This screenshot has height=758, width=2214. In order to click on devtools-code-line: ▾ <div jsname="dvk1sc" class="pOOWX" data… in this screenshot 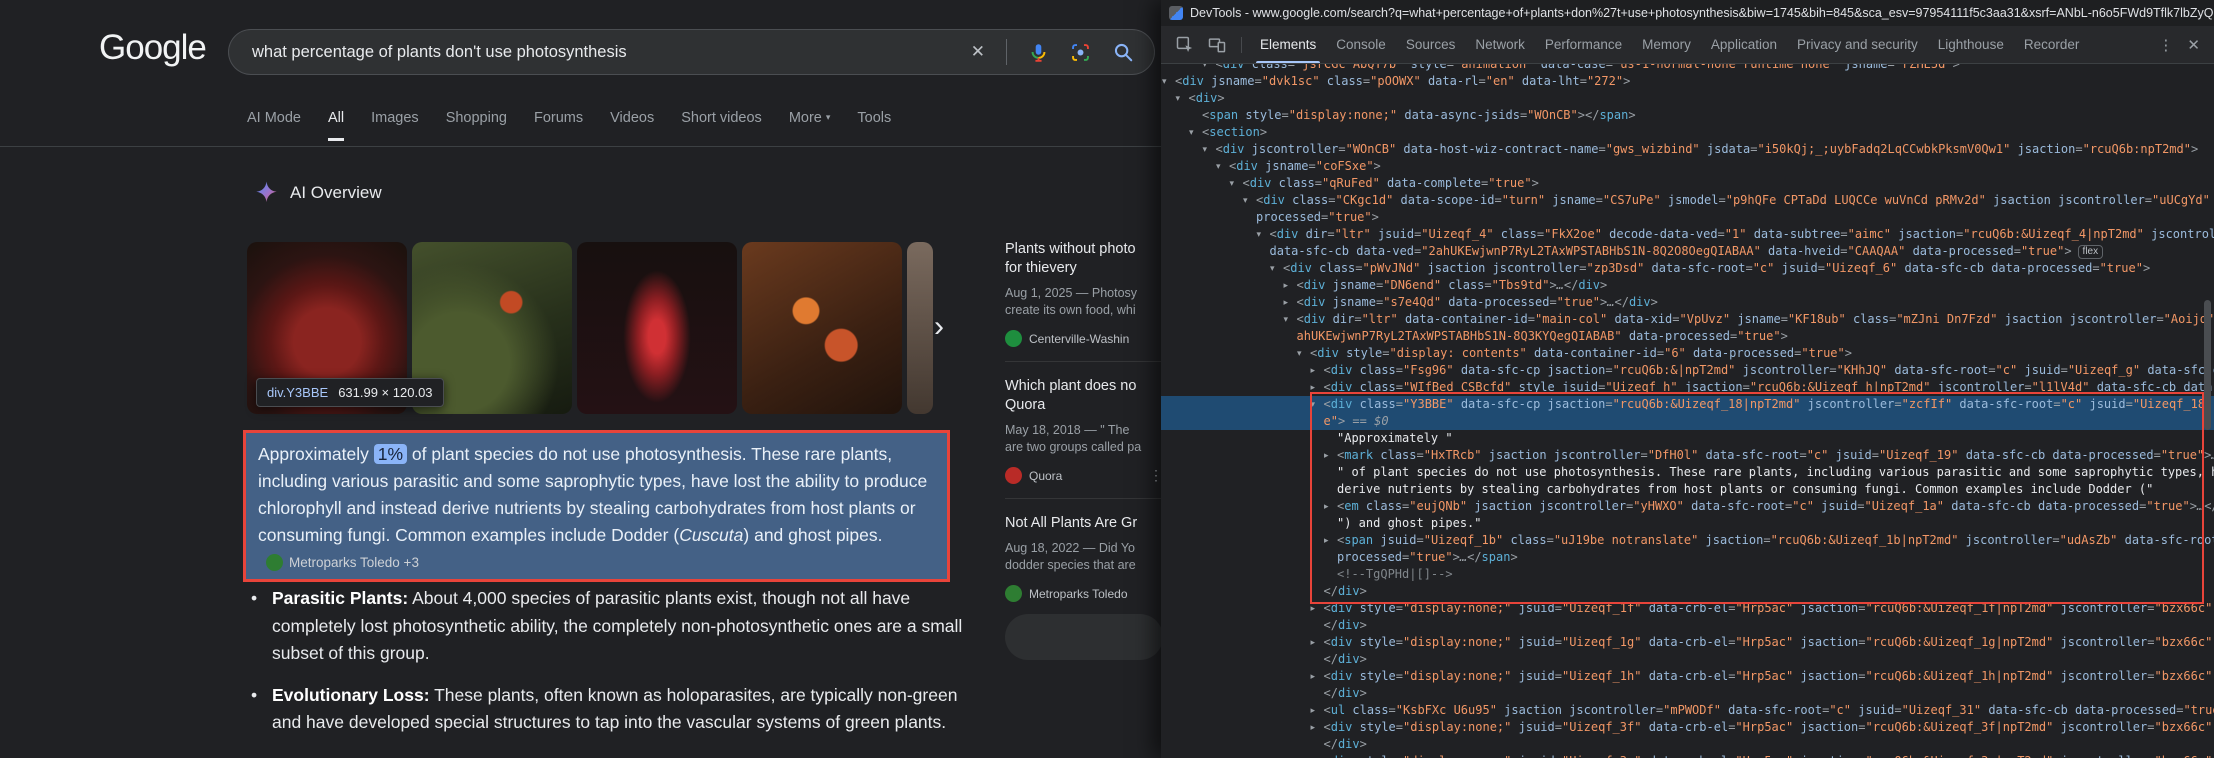, I will do `click(1687, 81)`.